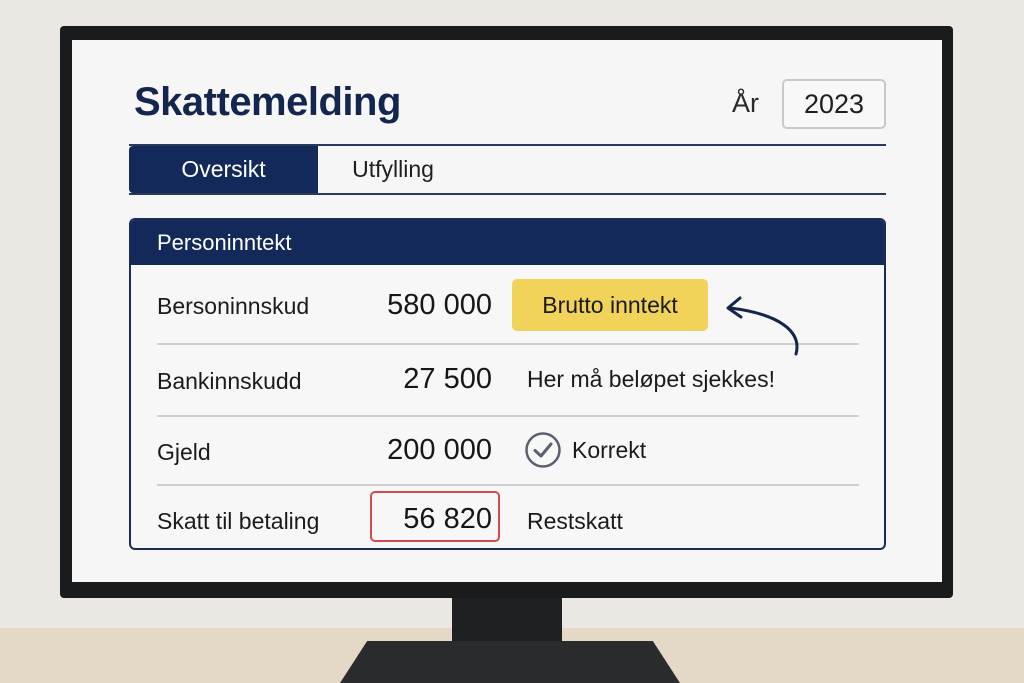 Image resolution: width=1024 pixels, height=683 pixels. Describe the element at coordinates (229, 381) in the screenshot. I see `row-label: Bankinnskudd` at that location.